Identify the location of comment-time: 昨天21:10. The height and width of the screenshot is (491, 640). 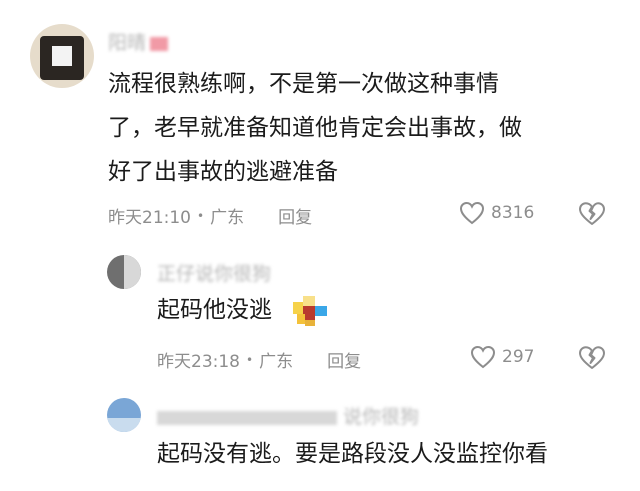
(149, 218).